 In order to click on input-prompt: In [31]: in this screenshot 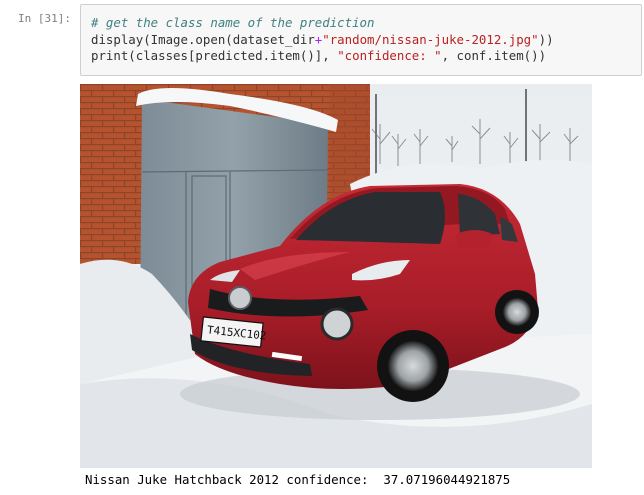, I will do `click(44, 18)`.